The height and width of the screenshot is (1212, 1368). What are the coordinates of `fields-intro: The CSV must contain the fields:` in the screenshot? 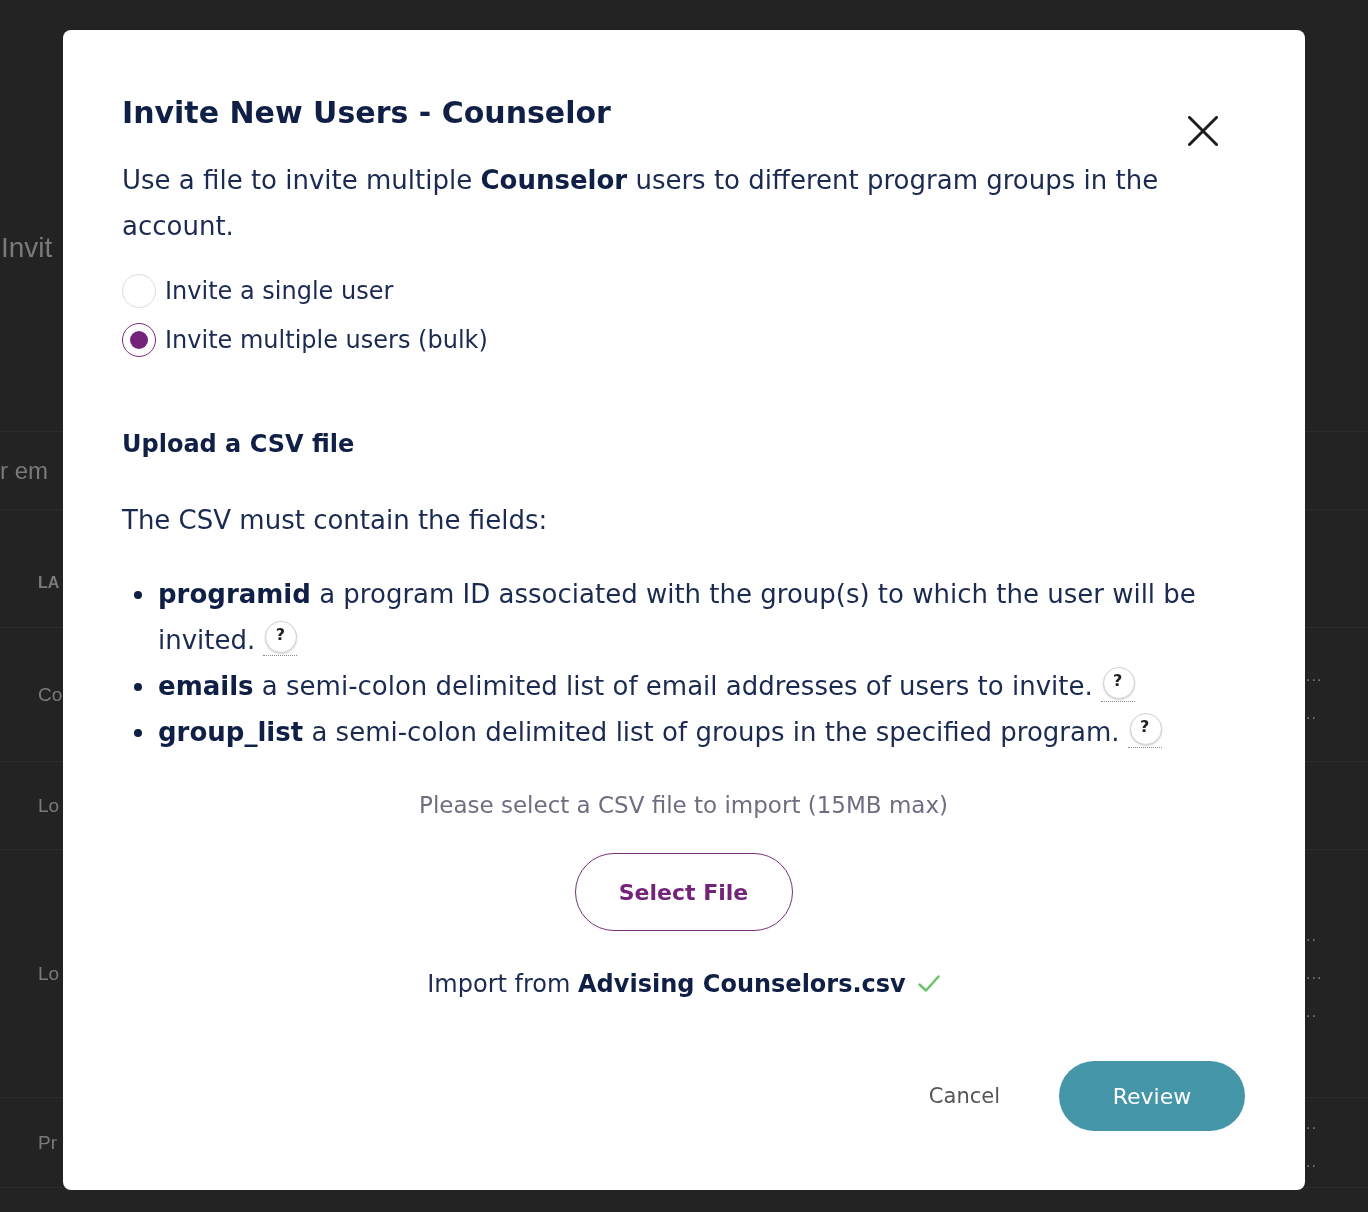 It's located at (335, 520).